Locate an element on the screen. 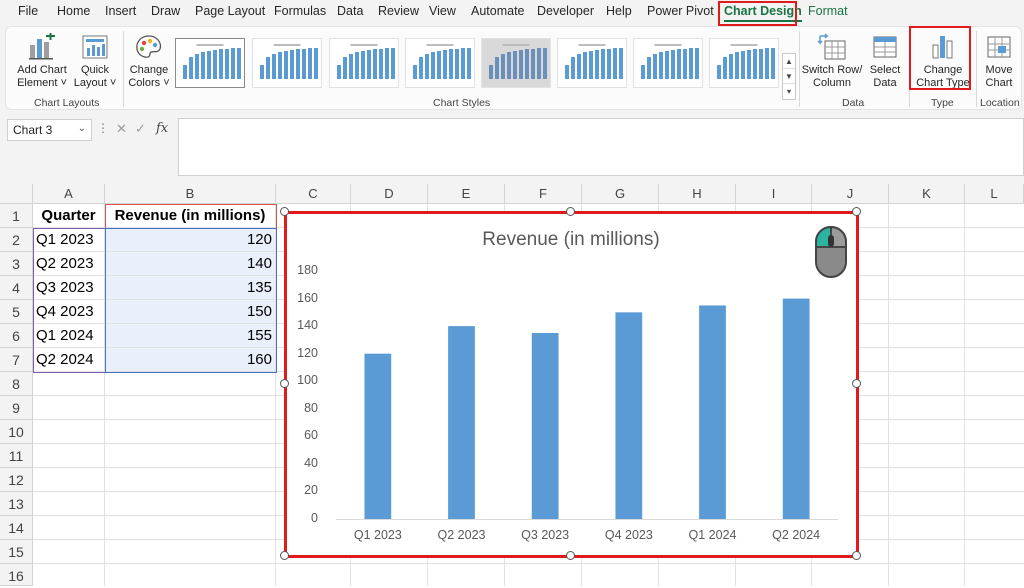 The image size is (1024, 588). table-cell-quarter: Q1 2023 is located at coordinates (69, 240).